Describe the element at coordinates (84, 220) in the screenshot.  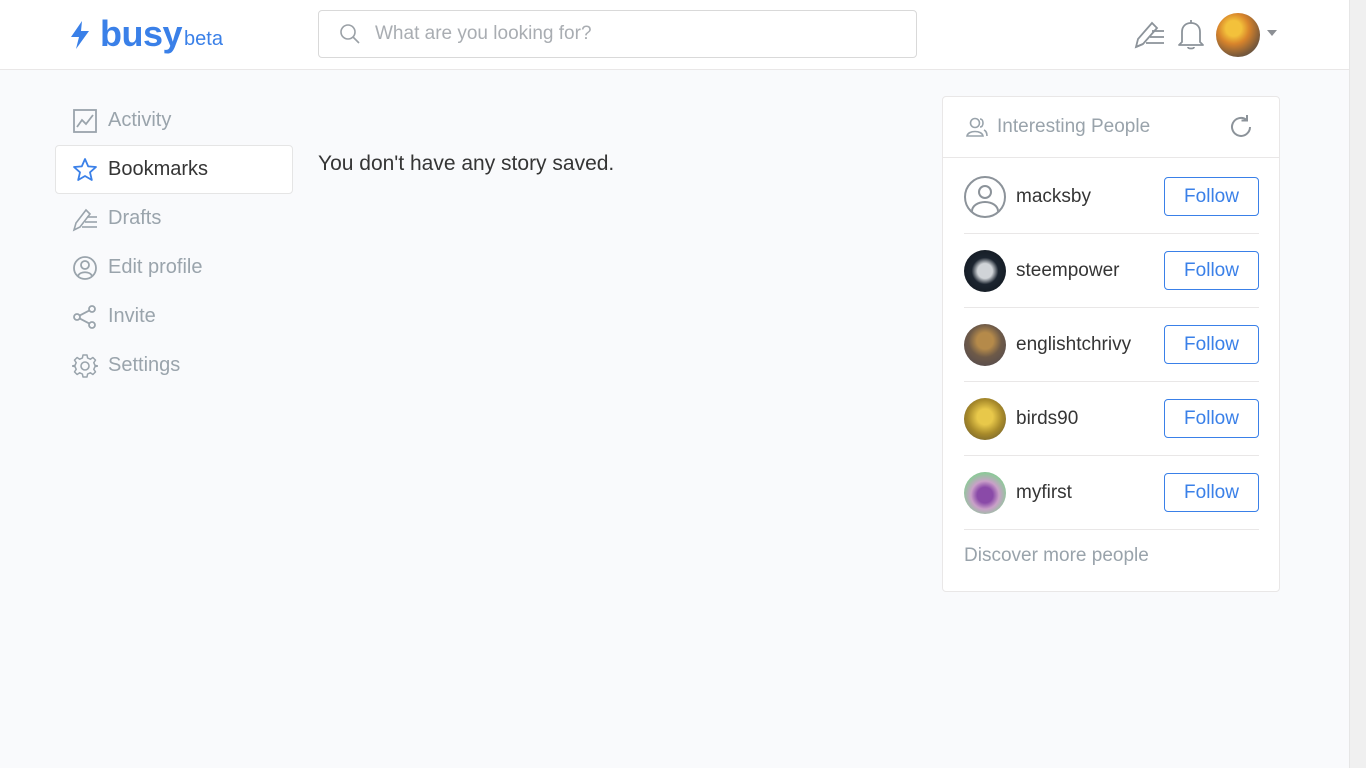
I see `drafts-icon` at that location.